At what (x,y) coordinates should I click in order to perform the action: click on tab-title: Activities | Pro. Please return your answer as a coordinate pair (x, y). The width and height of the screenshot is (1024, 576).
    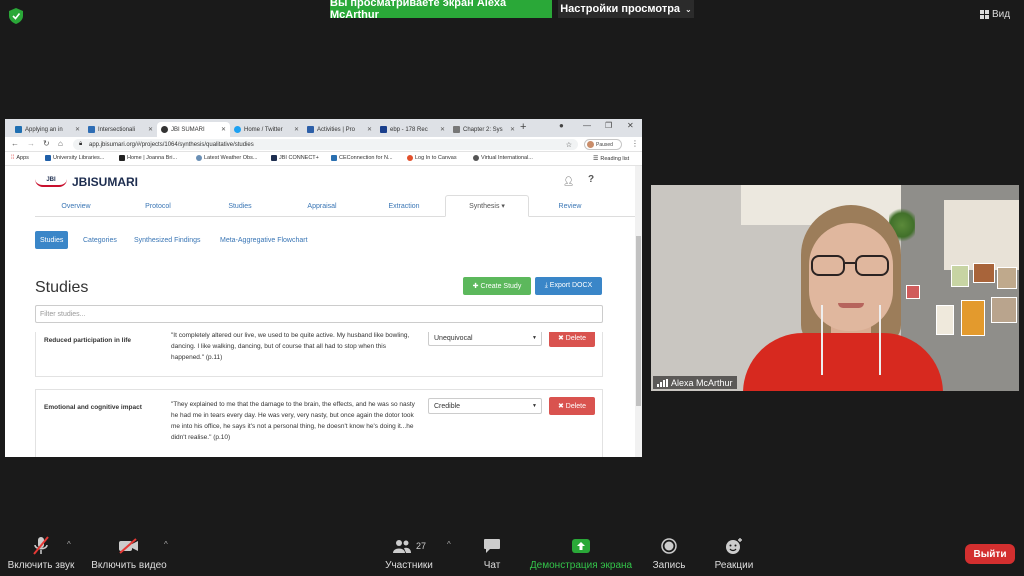
    Looking at the image, I should click on (336, 129).